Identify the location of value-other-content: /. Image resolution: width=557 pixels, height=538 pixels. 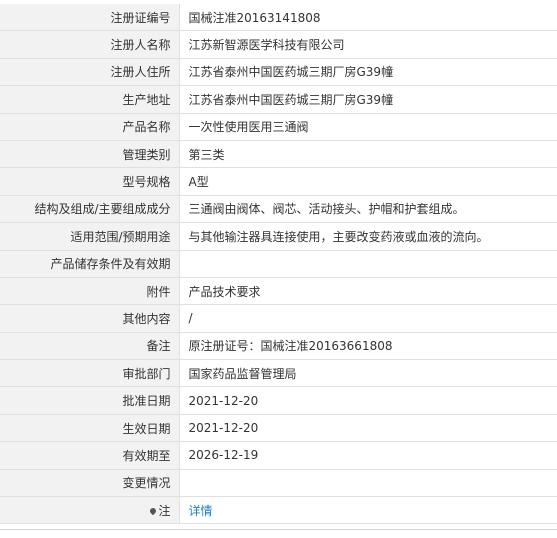
(367, 318).